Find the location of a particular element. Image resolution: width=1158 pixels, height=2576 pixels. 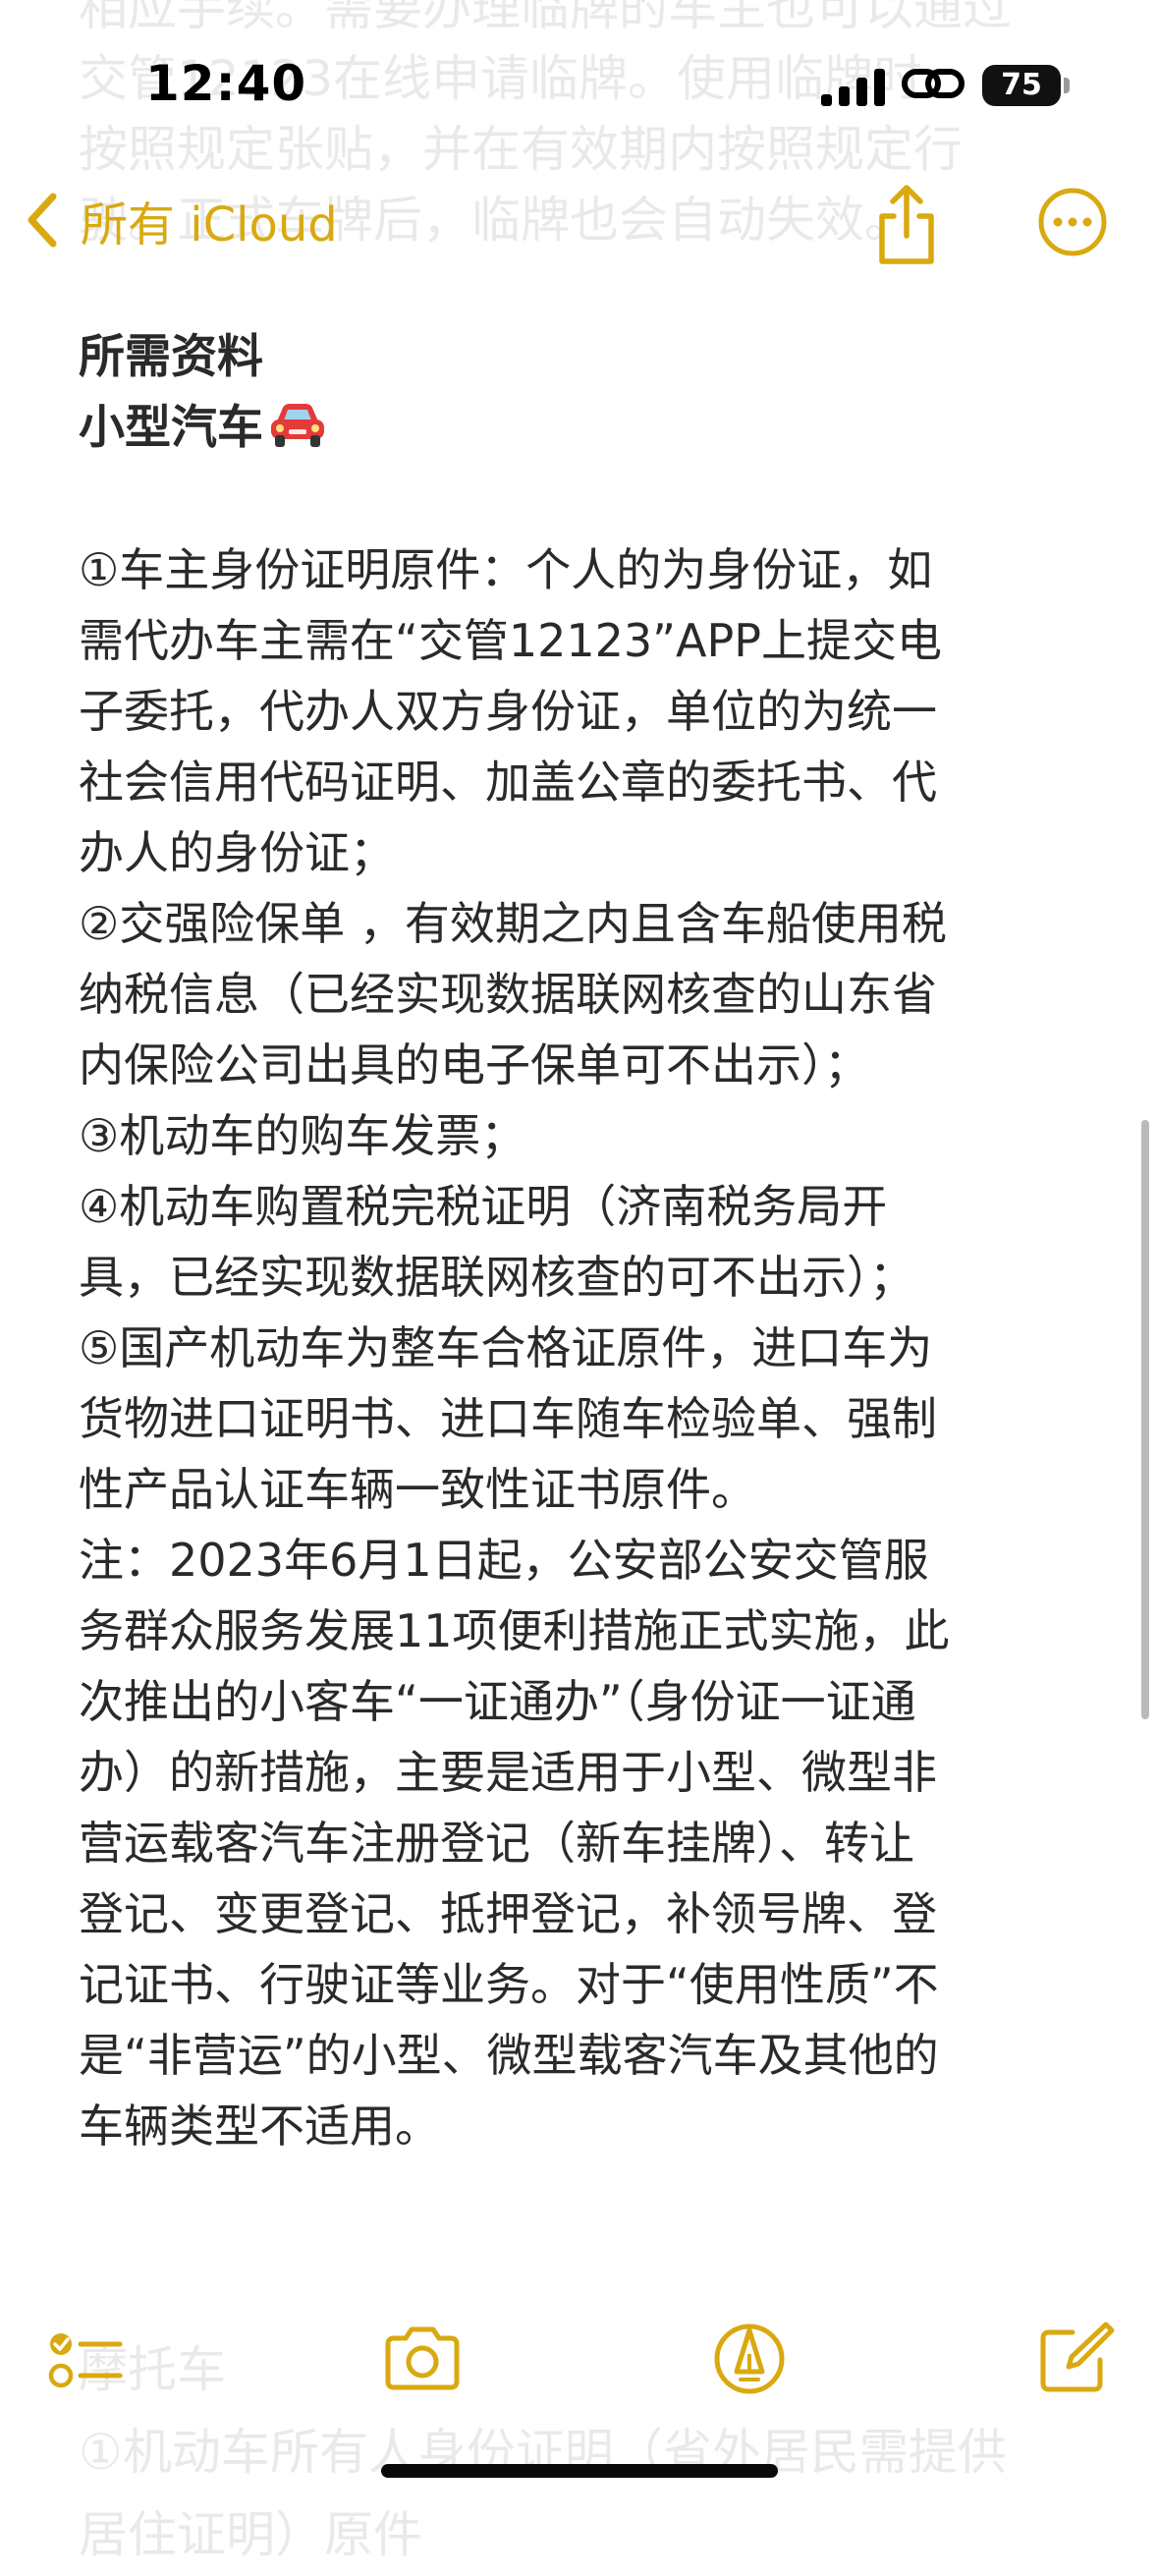

checklist-button is located at coordinates (86, 2359).